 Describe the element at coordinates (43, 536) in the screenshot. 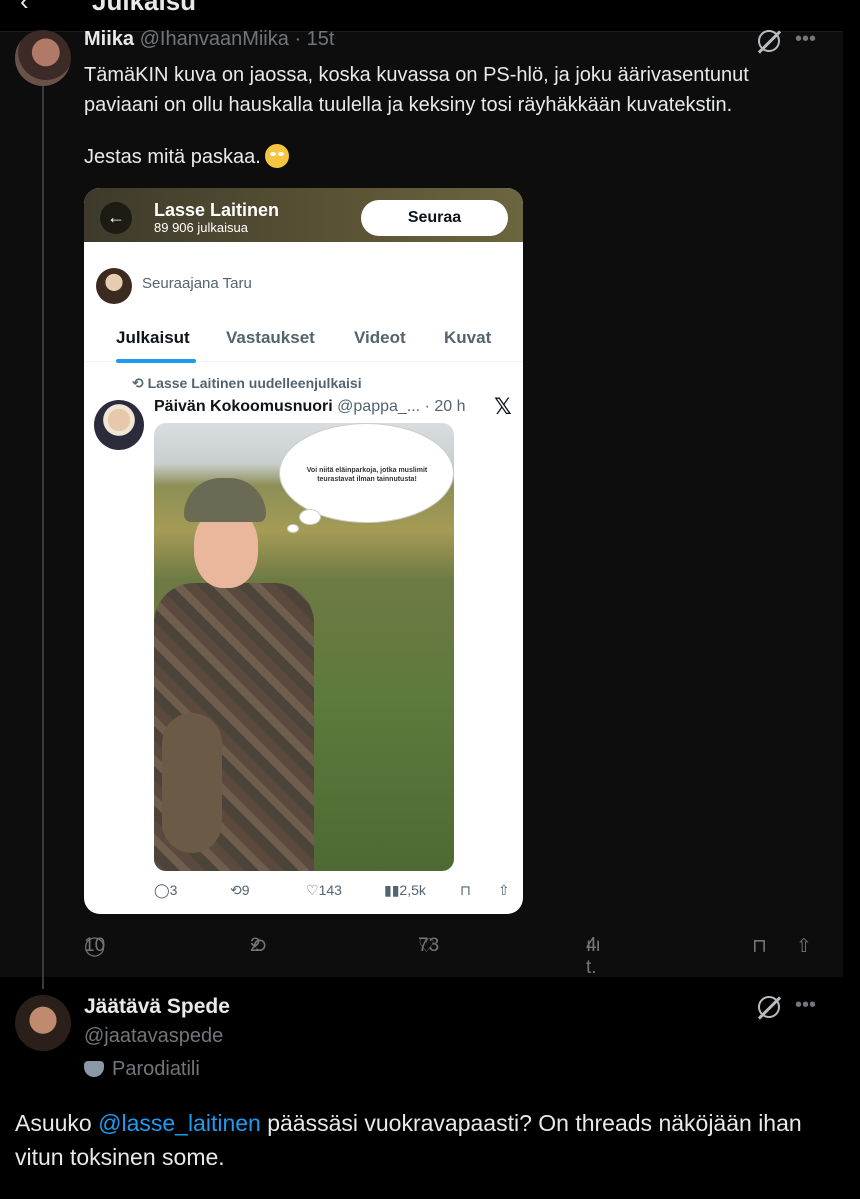

I see `thread-connector` at that location.